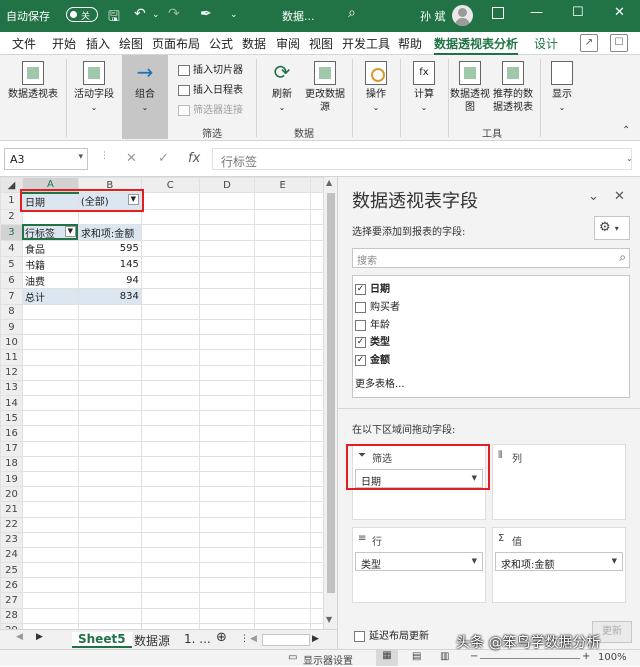 This screenshot has width=640, height=667. Describe the element at coordinates (377, 305) in the screenshot. I see `field-item: 购买者` at that location.